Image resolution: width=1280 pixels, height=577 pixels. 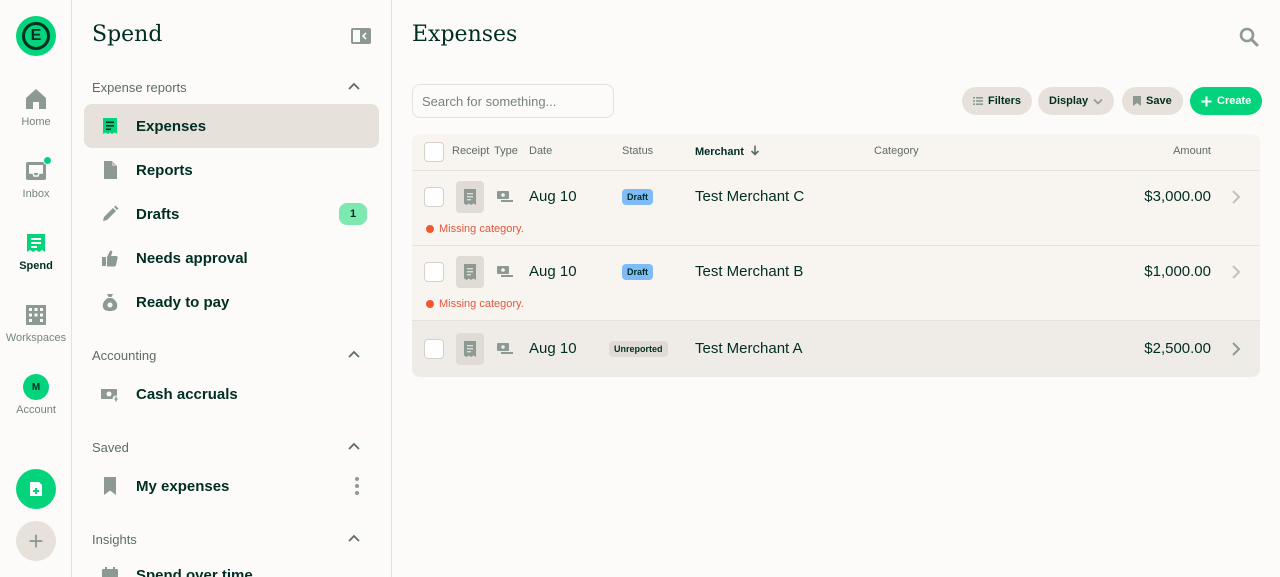 What do you see at coordinates (124, 355) in the screenshot?
I see `section-title: Accounting` at bounding box center [124, 355].